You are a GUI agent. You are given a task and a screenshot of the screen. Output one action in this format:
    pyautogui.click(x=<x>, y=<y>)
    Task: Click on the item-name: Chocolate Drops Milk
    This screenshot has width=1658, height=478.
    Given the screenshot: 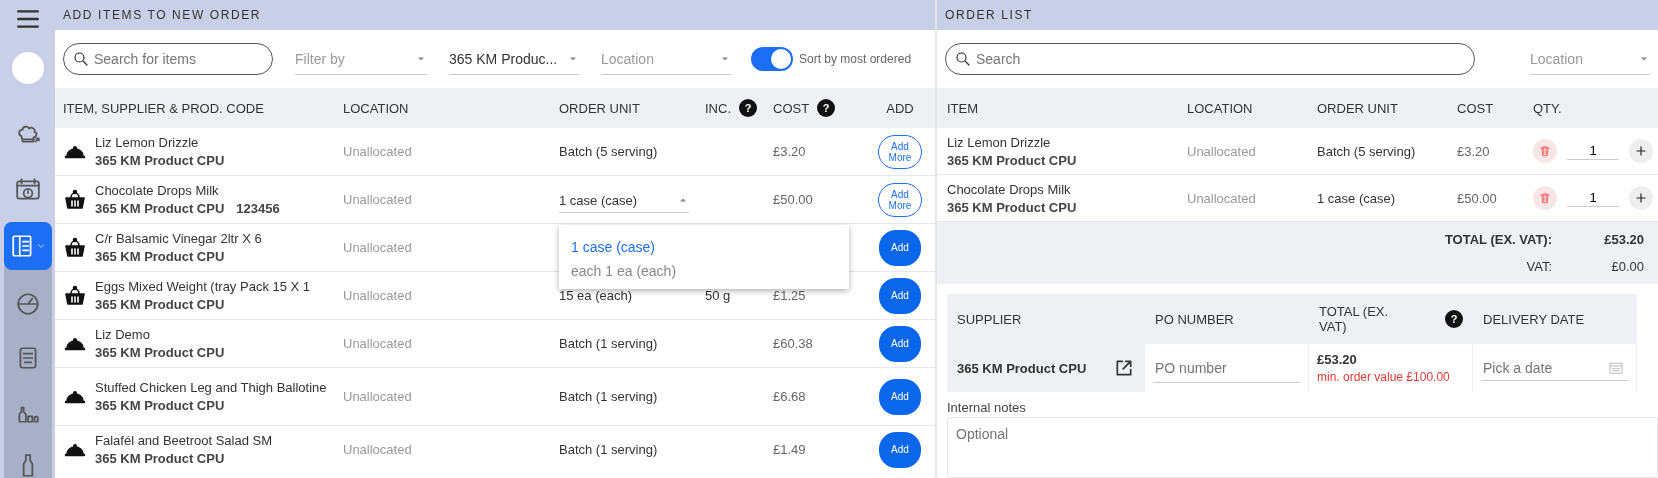 What is the action you would take?
    pyautogui.click(x=1009, y=189)
    